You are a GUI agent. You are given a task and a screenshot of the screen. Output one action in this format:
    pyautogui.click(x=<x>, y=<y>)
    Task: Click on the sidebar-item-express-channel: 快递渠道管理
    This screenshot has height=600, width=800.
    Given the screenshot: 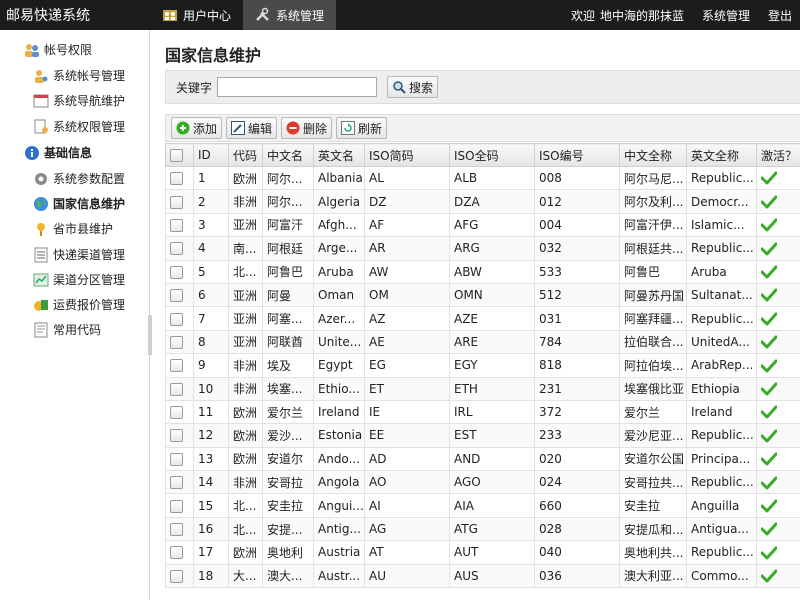 What is the action you would take?
    pyautogui.click(x=79, y=254)
    